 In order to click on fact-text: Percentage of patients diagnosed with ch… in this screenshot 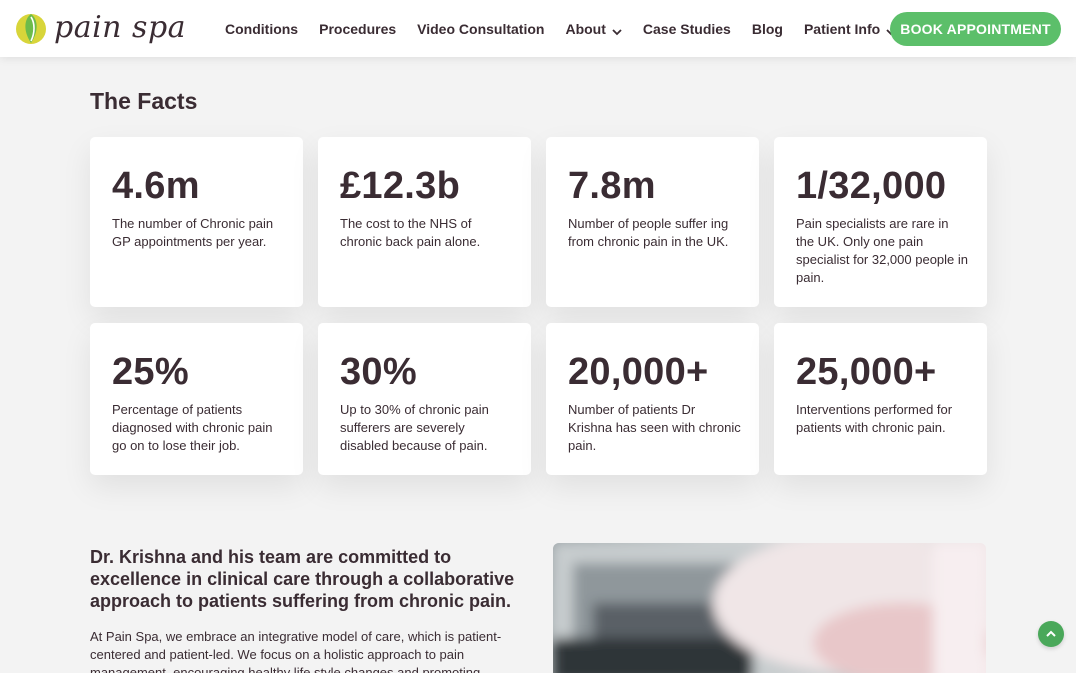, I will do `click(192, 427)`.